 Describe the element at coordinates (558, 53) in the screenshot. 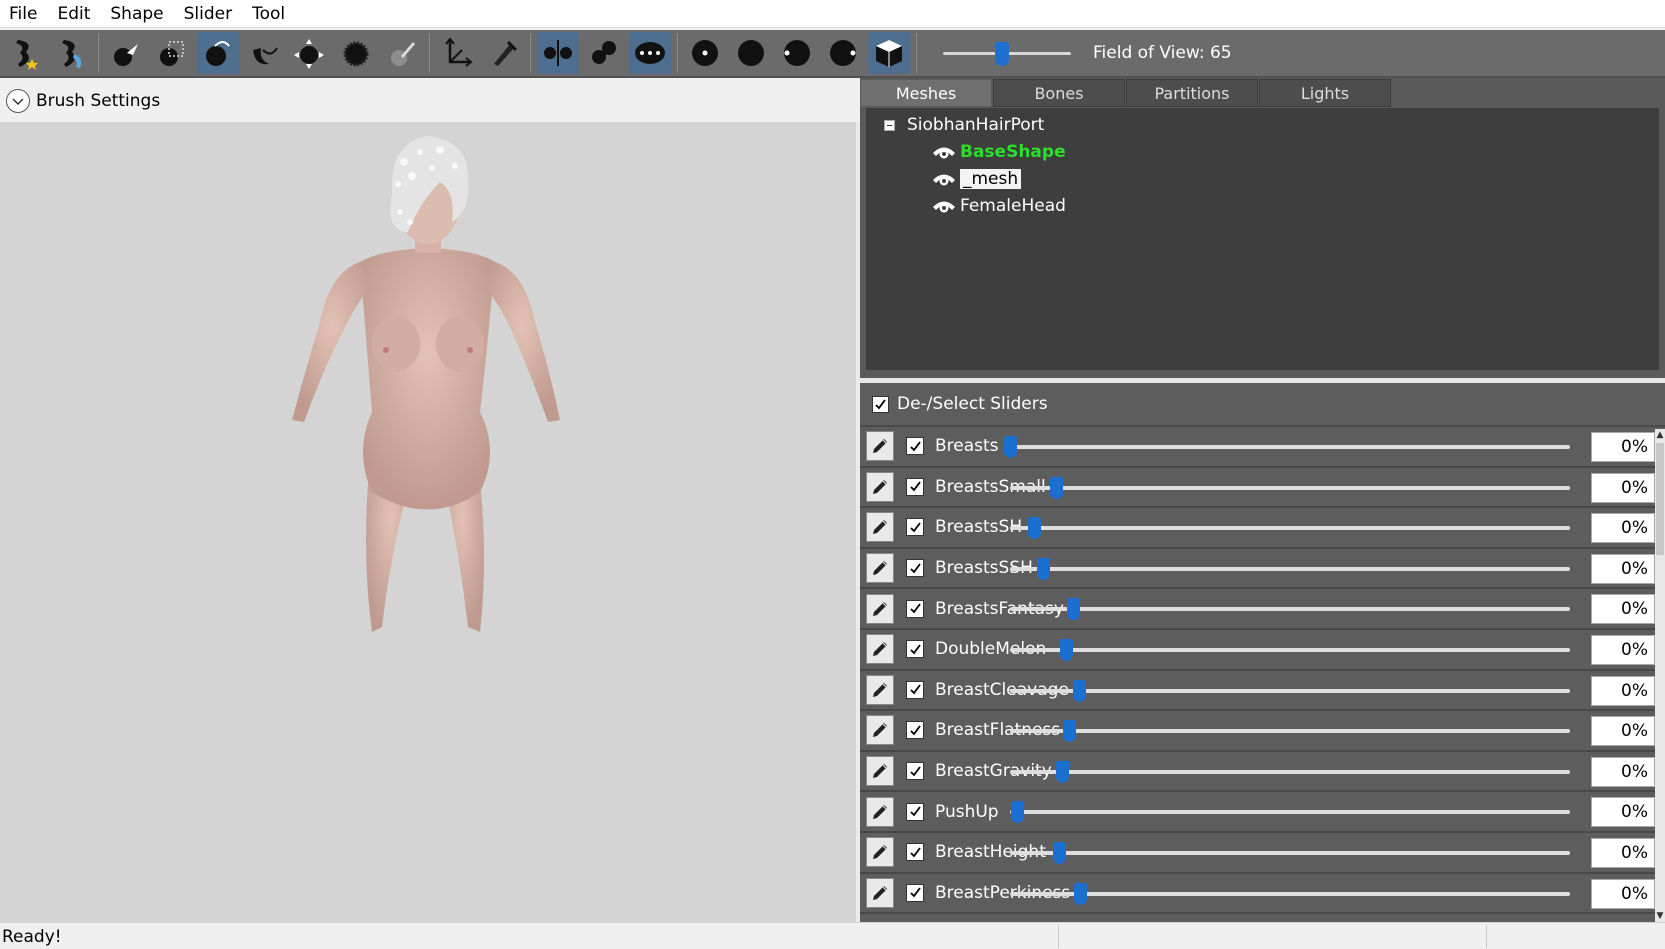

I see `x-mirror-button` at that location.